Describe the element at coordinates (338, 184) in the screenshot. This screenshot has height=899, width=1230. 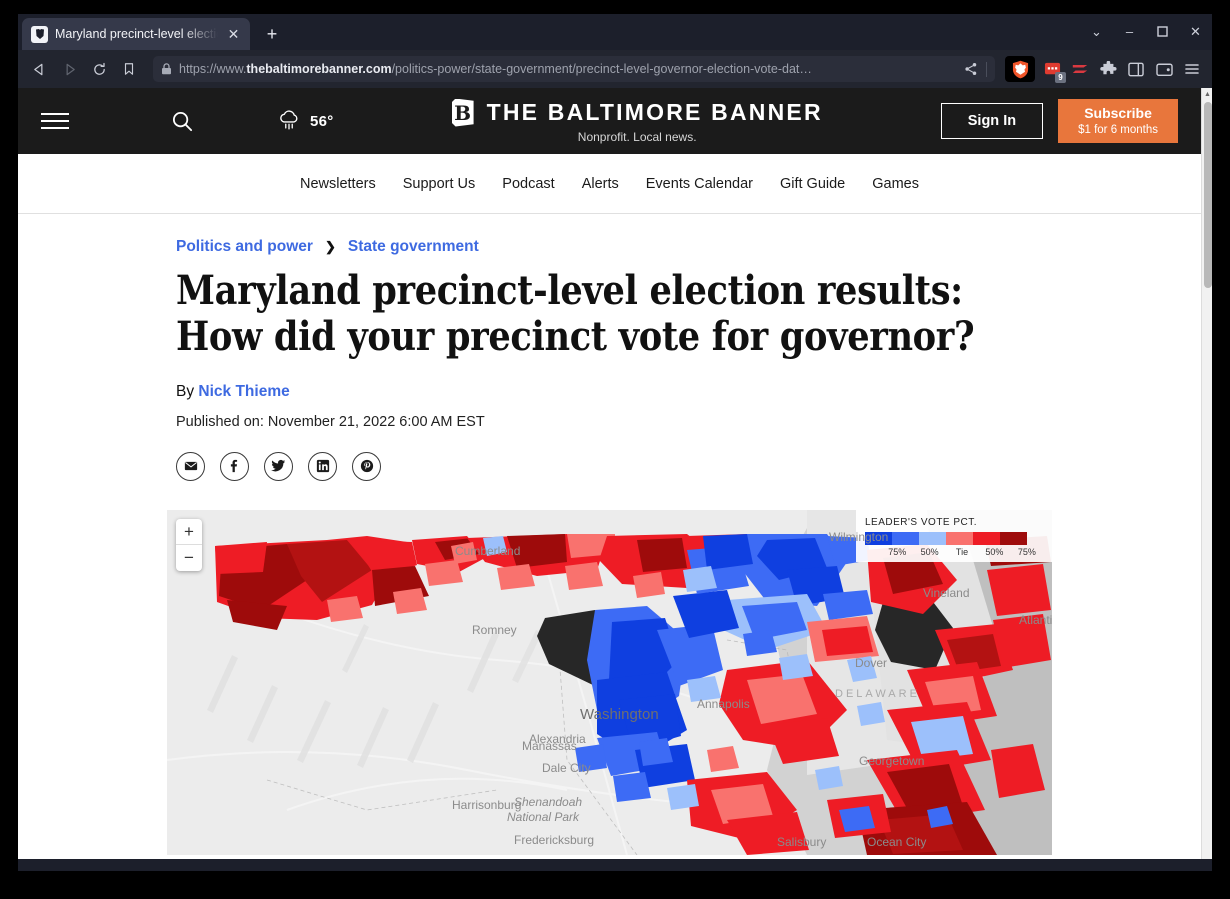
I see `nav-link-newsletters: Newsletters` at that location.